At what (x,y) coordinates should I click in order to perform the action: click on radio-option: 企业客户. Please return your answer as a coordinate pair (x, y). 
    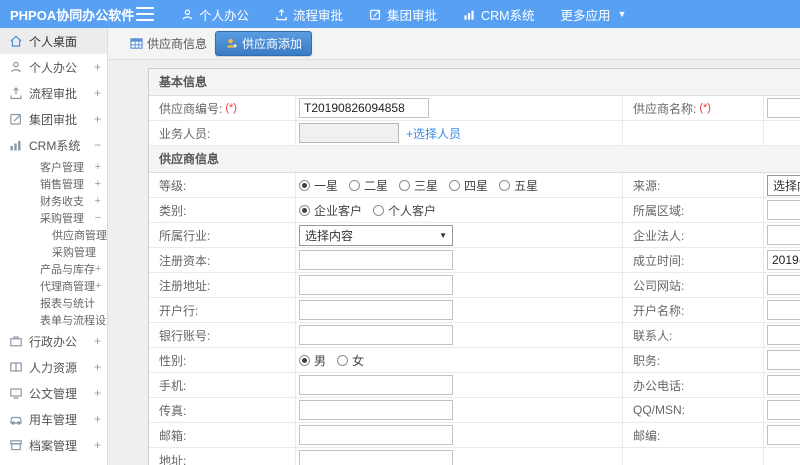
    Looking at the image, I should click on (330, 210).